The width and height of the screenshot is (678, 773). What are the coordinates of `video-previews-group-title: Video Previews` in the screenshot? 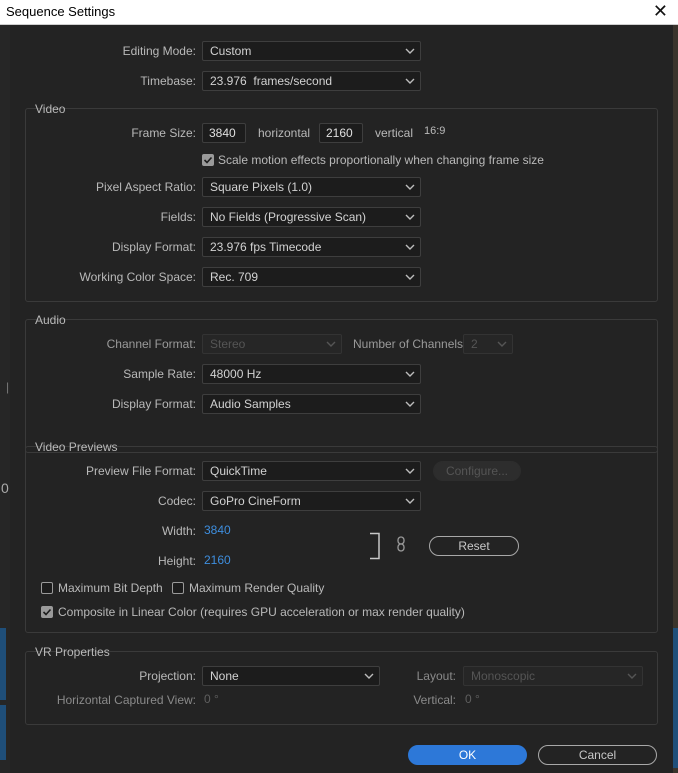 It's located at (76, 447).